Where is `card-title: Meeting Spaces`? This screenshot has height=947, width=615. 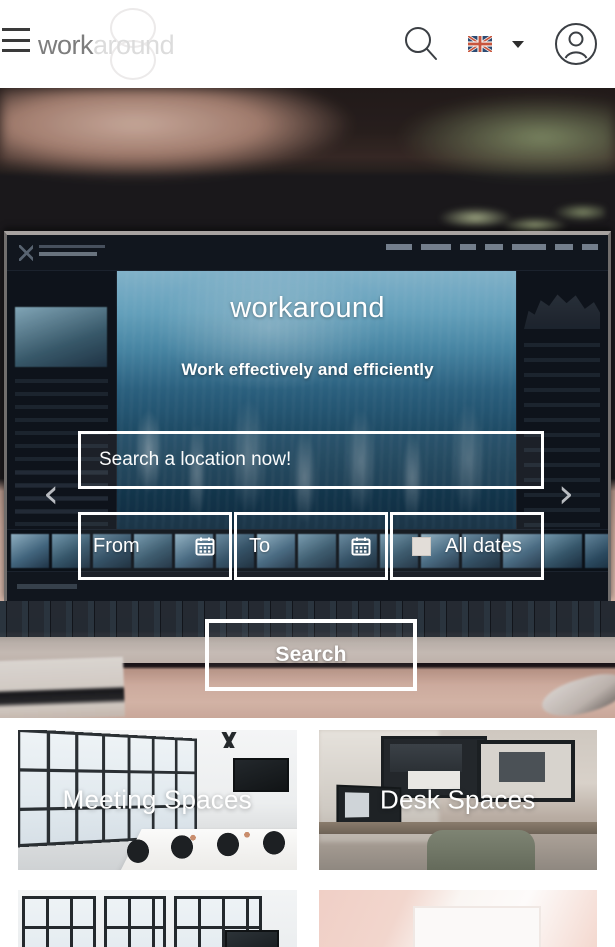
card-title: Meeting Spaces is located at coordinates (157, 799).